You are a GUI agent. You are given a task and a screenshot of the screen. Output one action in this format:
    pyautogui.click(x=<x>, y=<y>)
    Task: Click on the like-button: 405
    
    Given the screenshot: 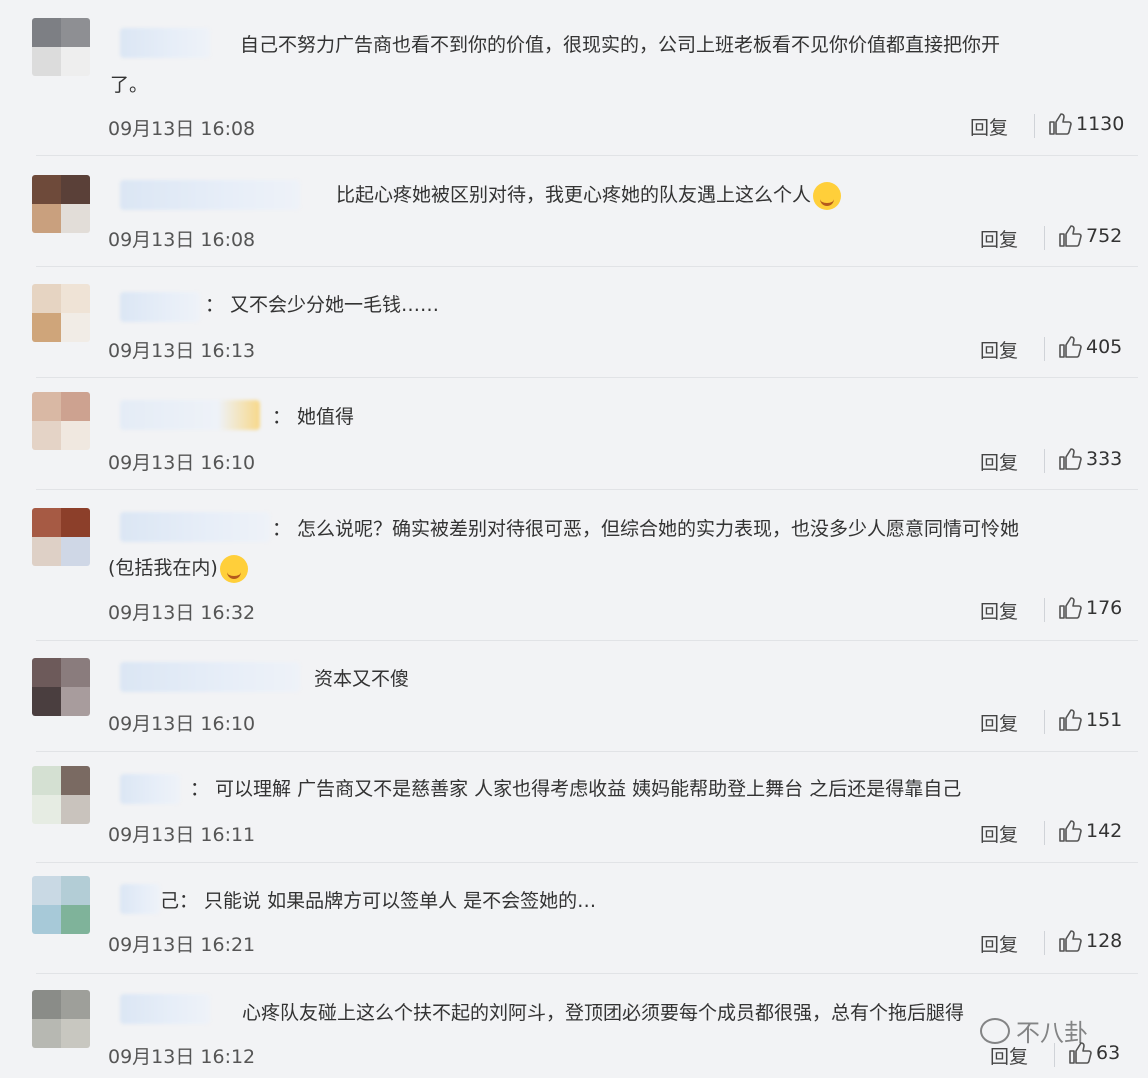 What is the action you would take?
    pyautogui.click(x=1090, y=347)
    